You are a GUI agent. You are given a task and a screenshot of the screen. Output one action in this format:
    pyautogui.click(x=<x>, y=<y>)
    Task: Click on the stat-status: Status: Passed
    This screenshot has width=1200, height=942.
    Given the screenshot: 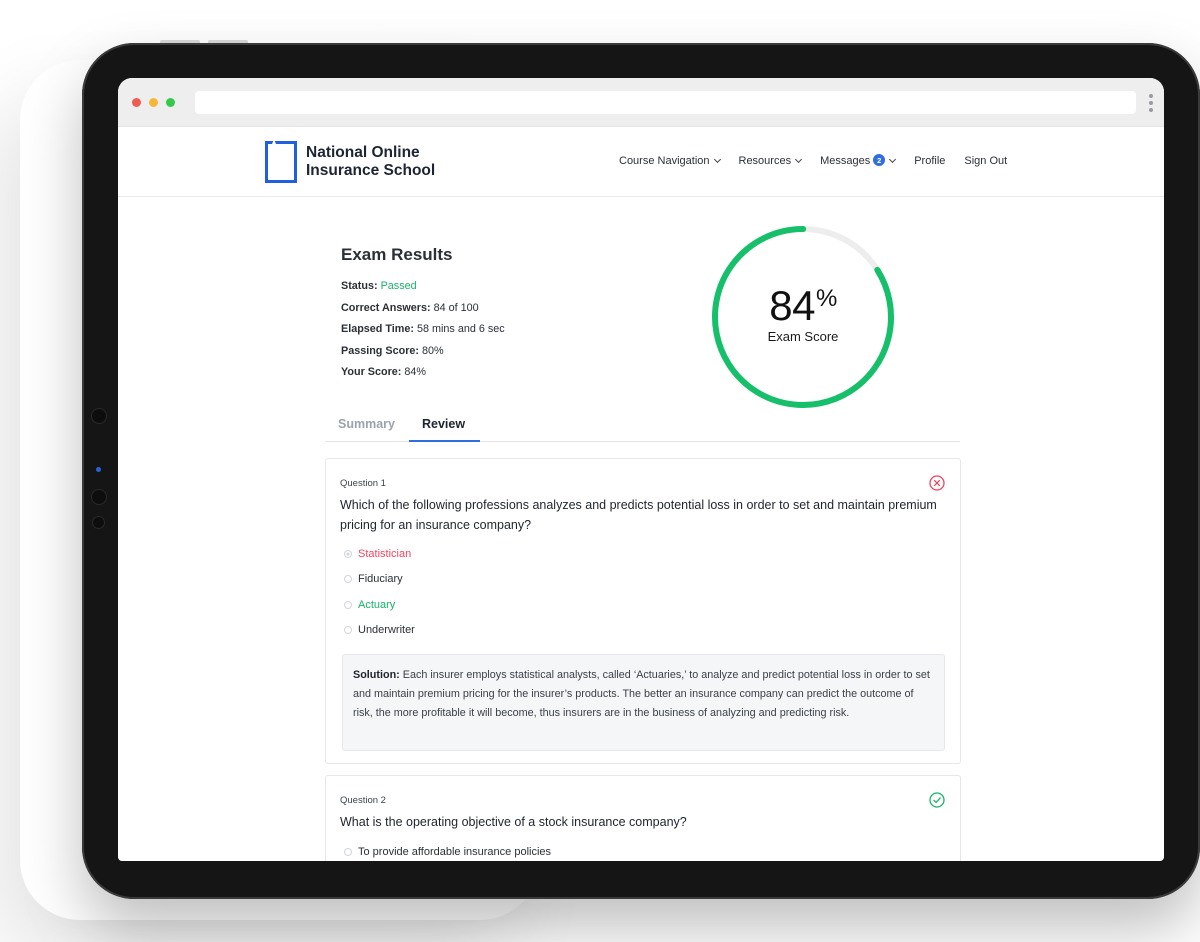 What is the action you would take?
    pyautogui.click(x=423, y=287)
    